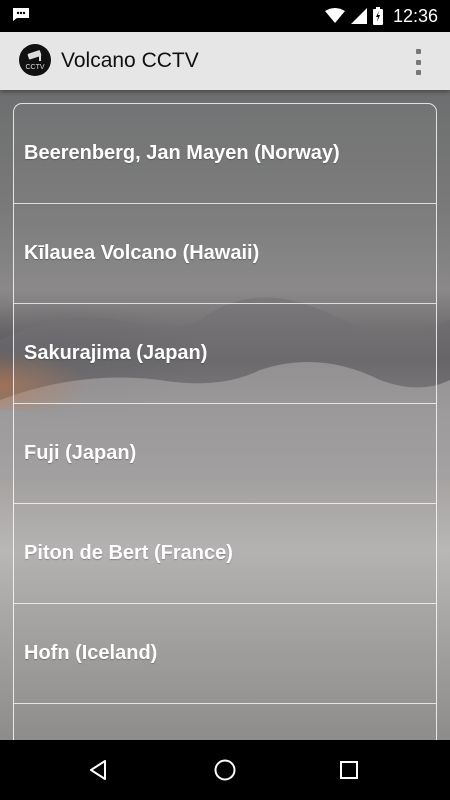 Image resolution: width=450 pixels, height=800 pixels. I want to click on battery-icon, so click(377, 16).